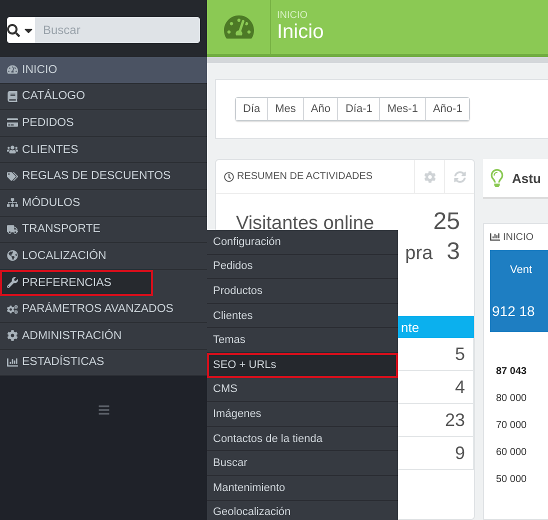 The width and height of the screenshot is (548, 520). What do you see at coordinates (302, 267) in the screenshot?
I see `submenu-item: Pedidos` at bounding box center [302, 267].